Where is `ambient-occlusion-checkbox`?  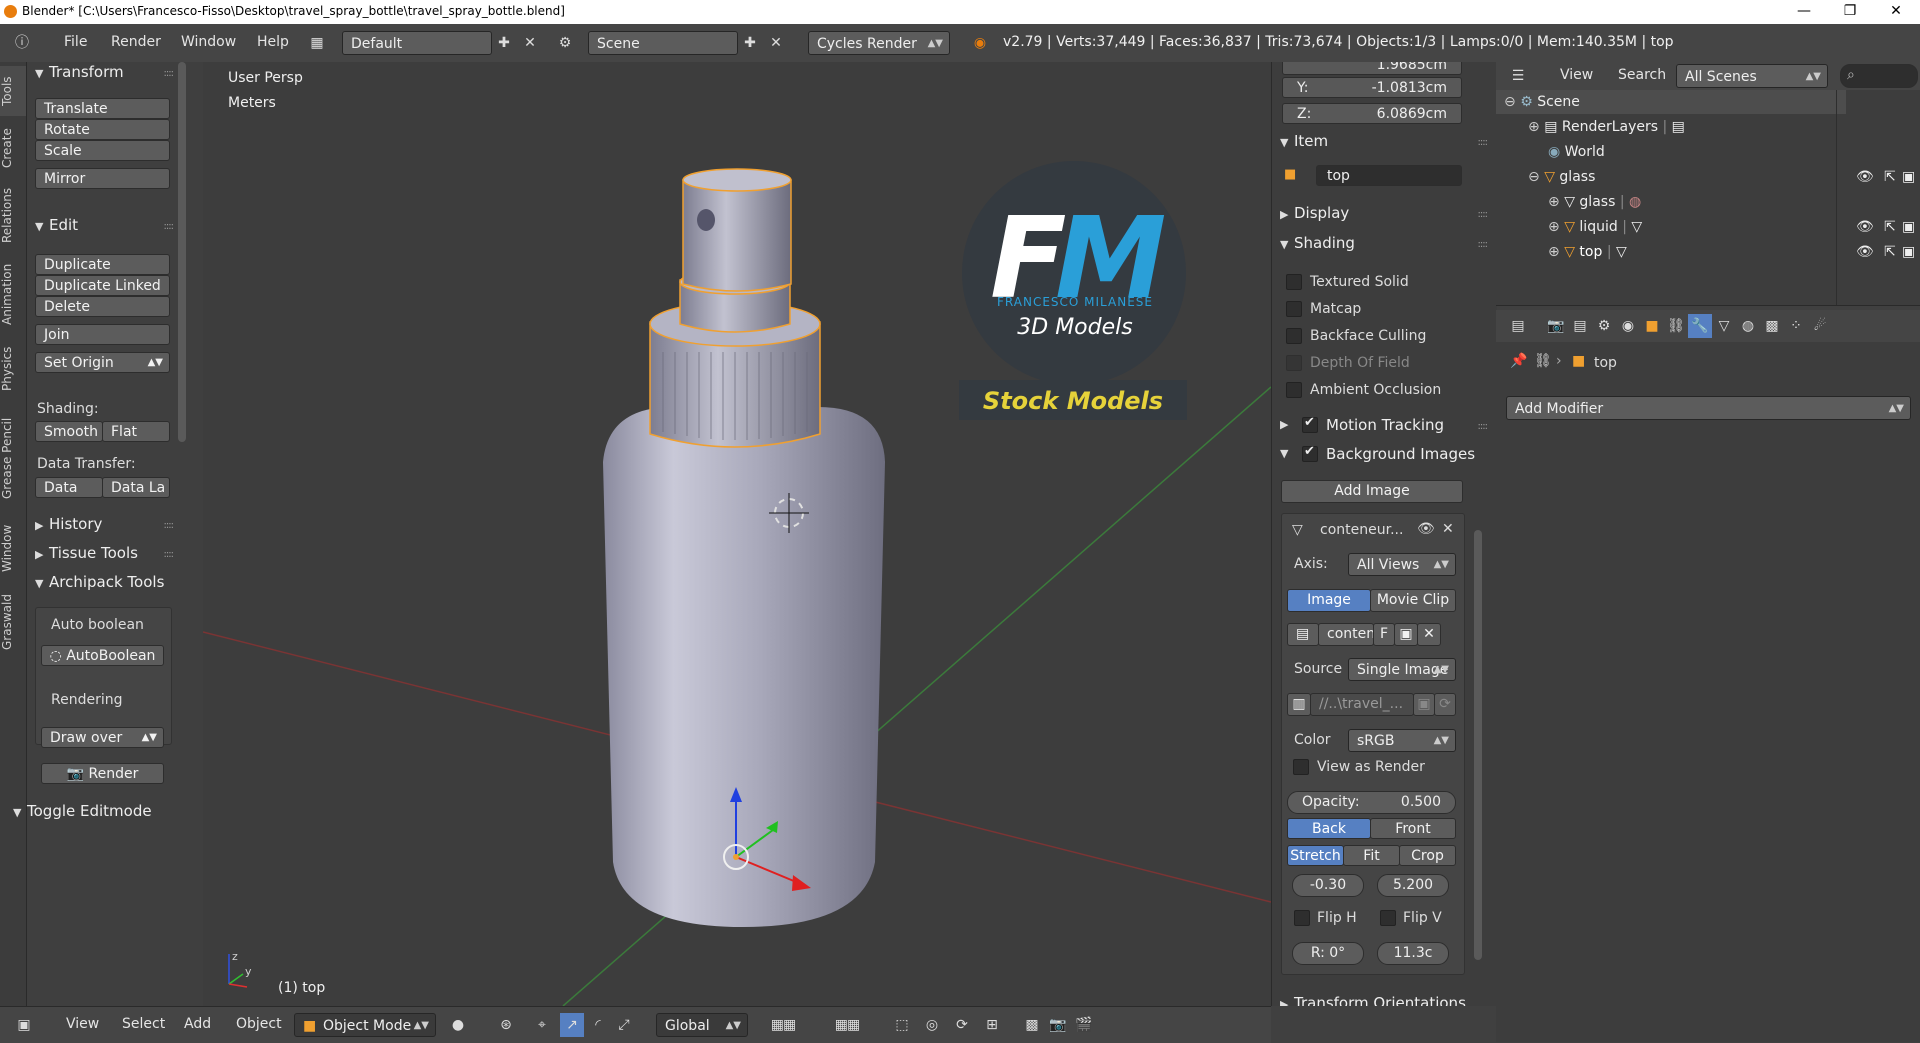
ambient-occlusion-checkbox is located at coordinates (1294, 390).